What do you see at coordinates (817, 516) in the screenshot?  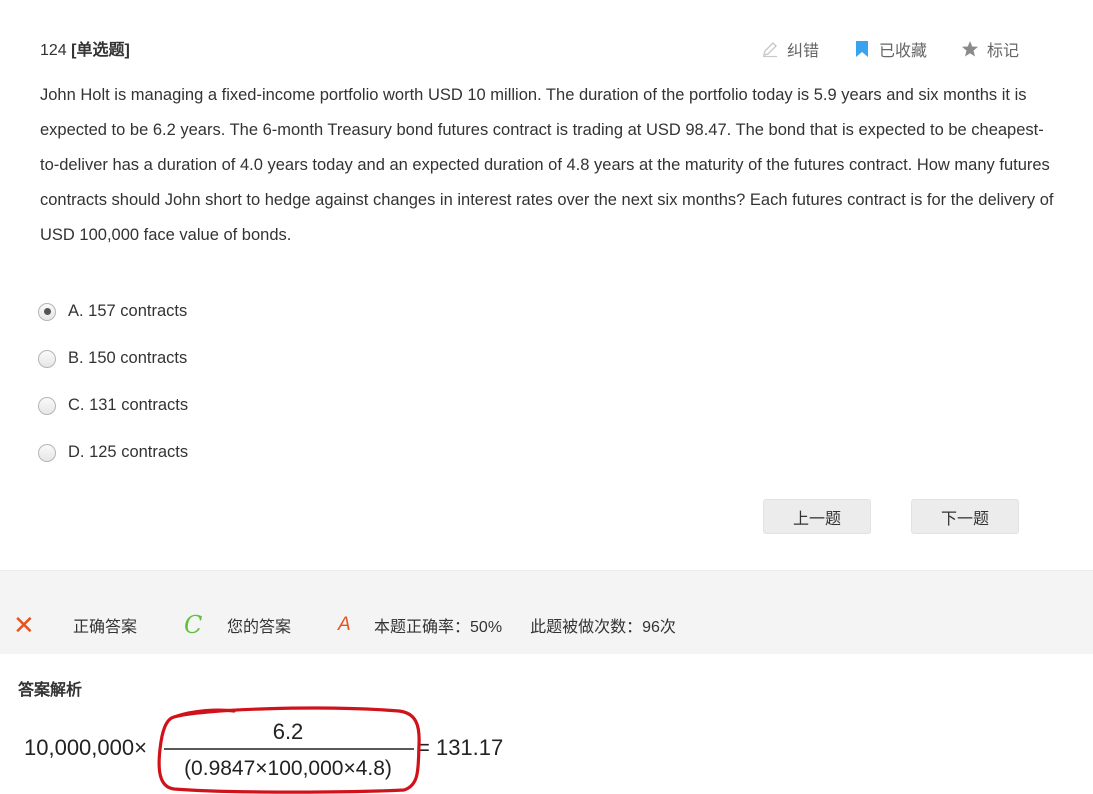 I see `prev-question-button: 上一题` at bounding box center [817, 516].